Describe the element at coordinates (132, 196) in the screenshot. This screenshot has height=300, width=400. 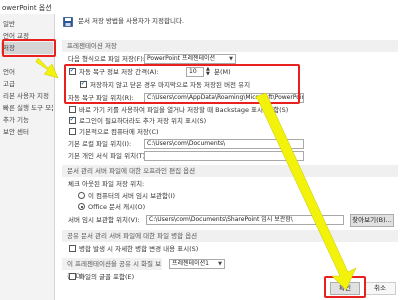
I see `server-drafts-radio-label: 이 컴퓨터의 서버 임시 보관함(I)` at that location.